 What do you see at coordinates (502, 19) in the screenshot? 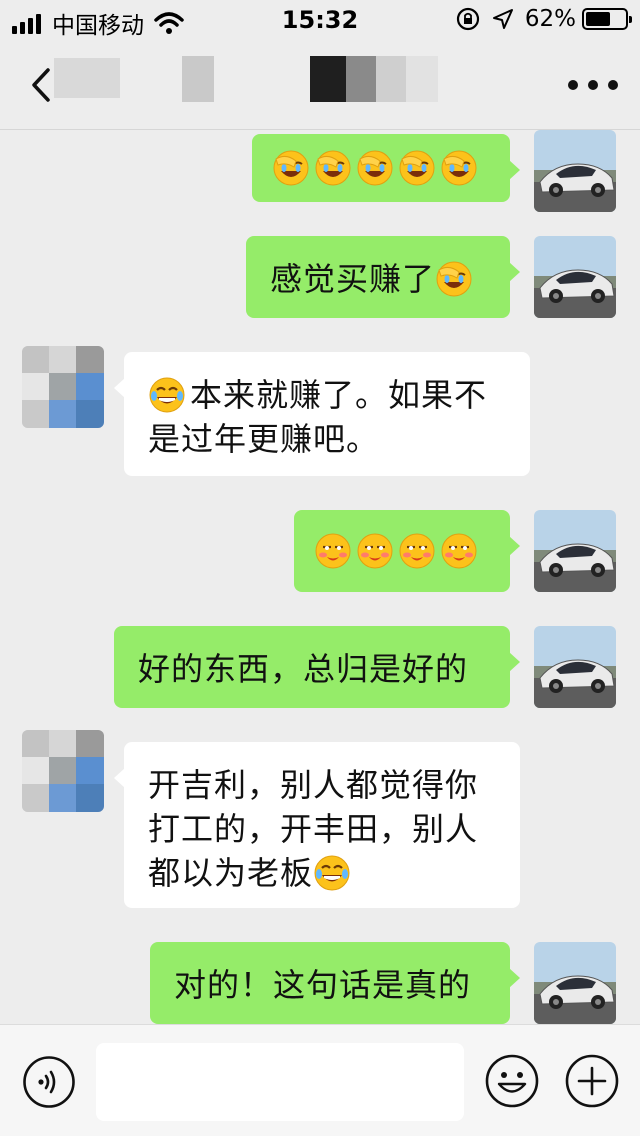
I see `location-arrow-icon` at bounding box center [502, 19].